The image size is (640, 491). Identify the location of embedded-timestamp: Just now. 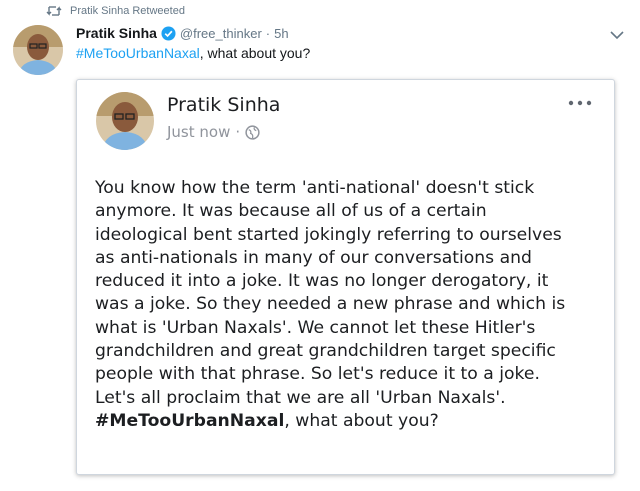
(199, 132).